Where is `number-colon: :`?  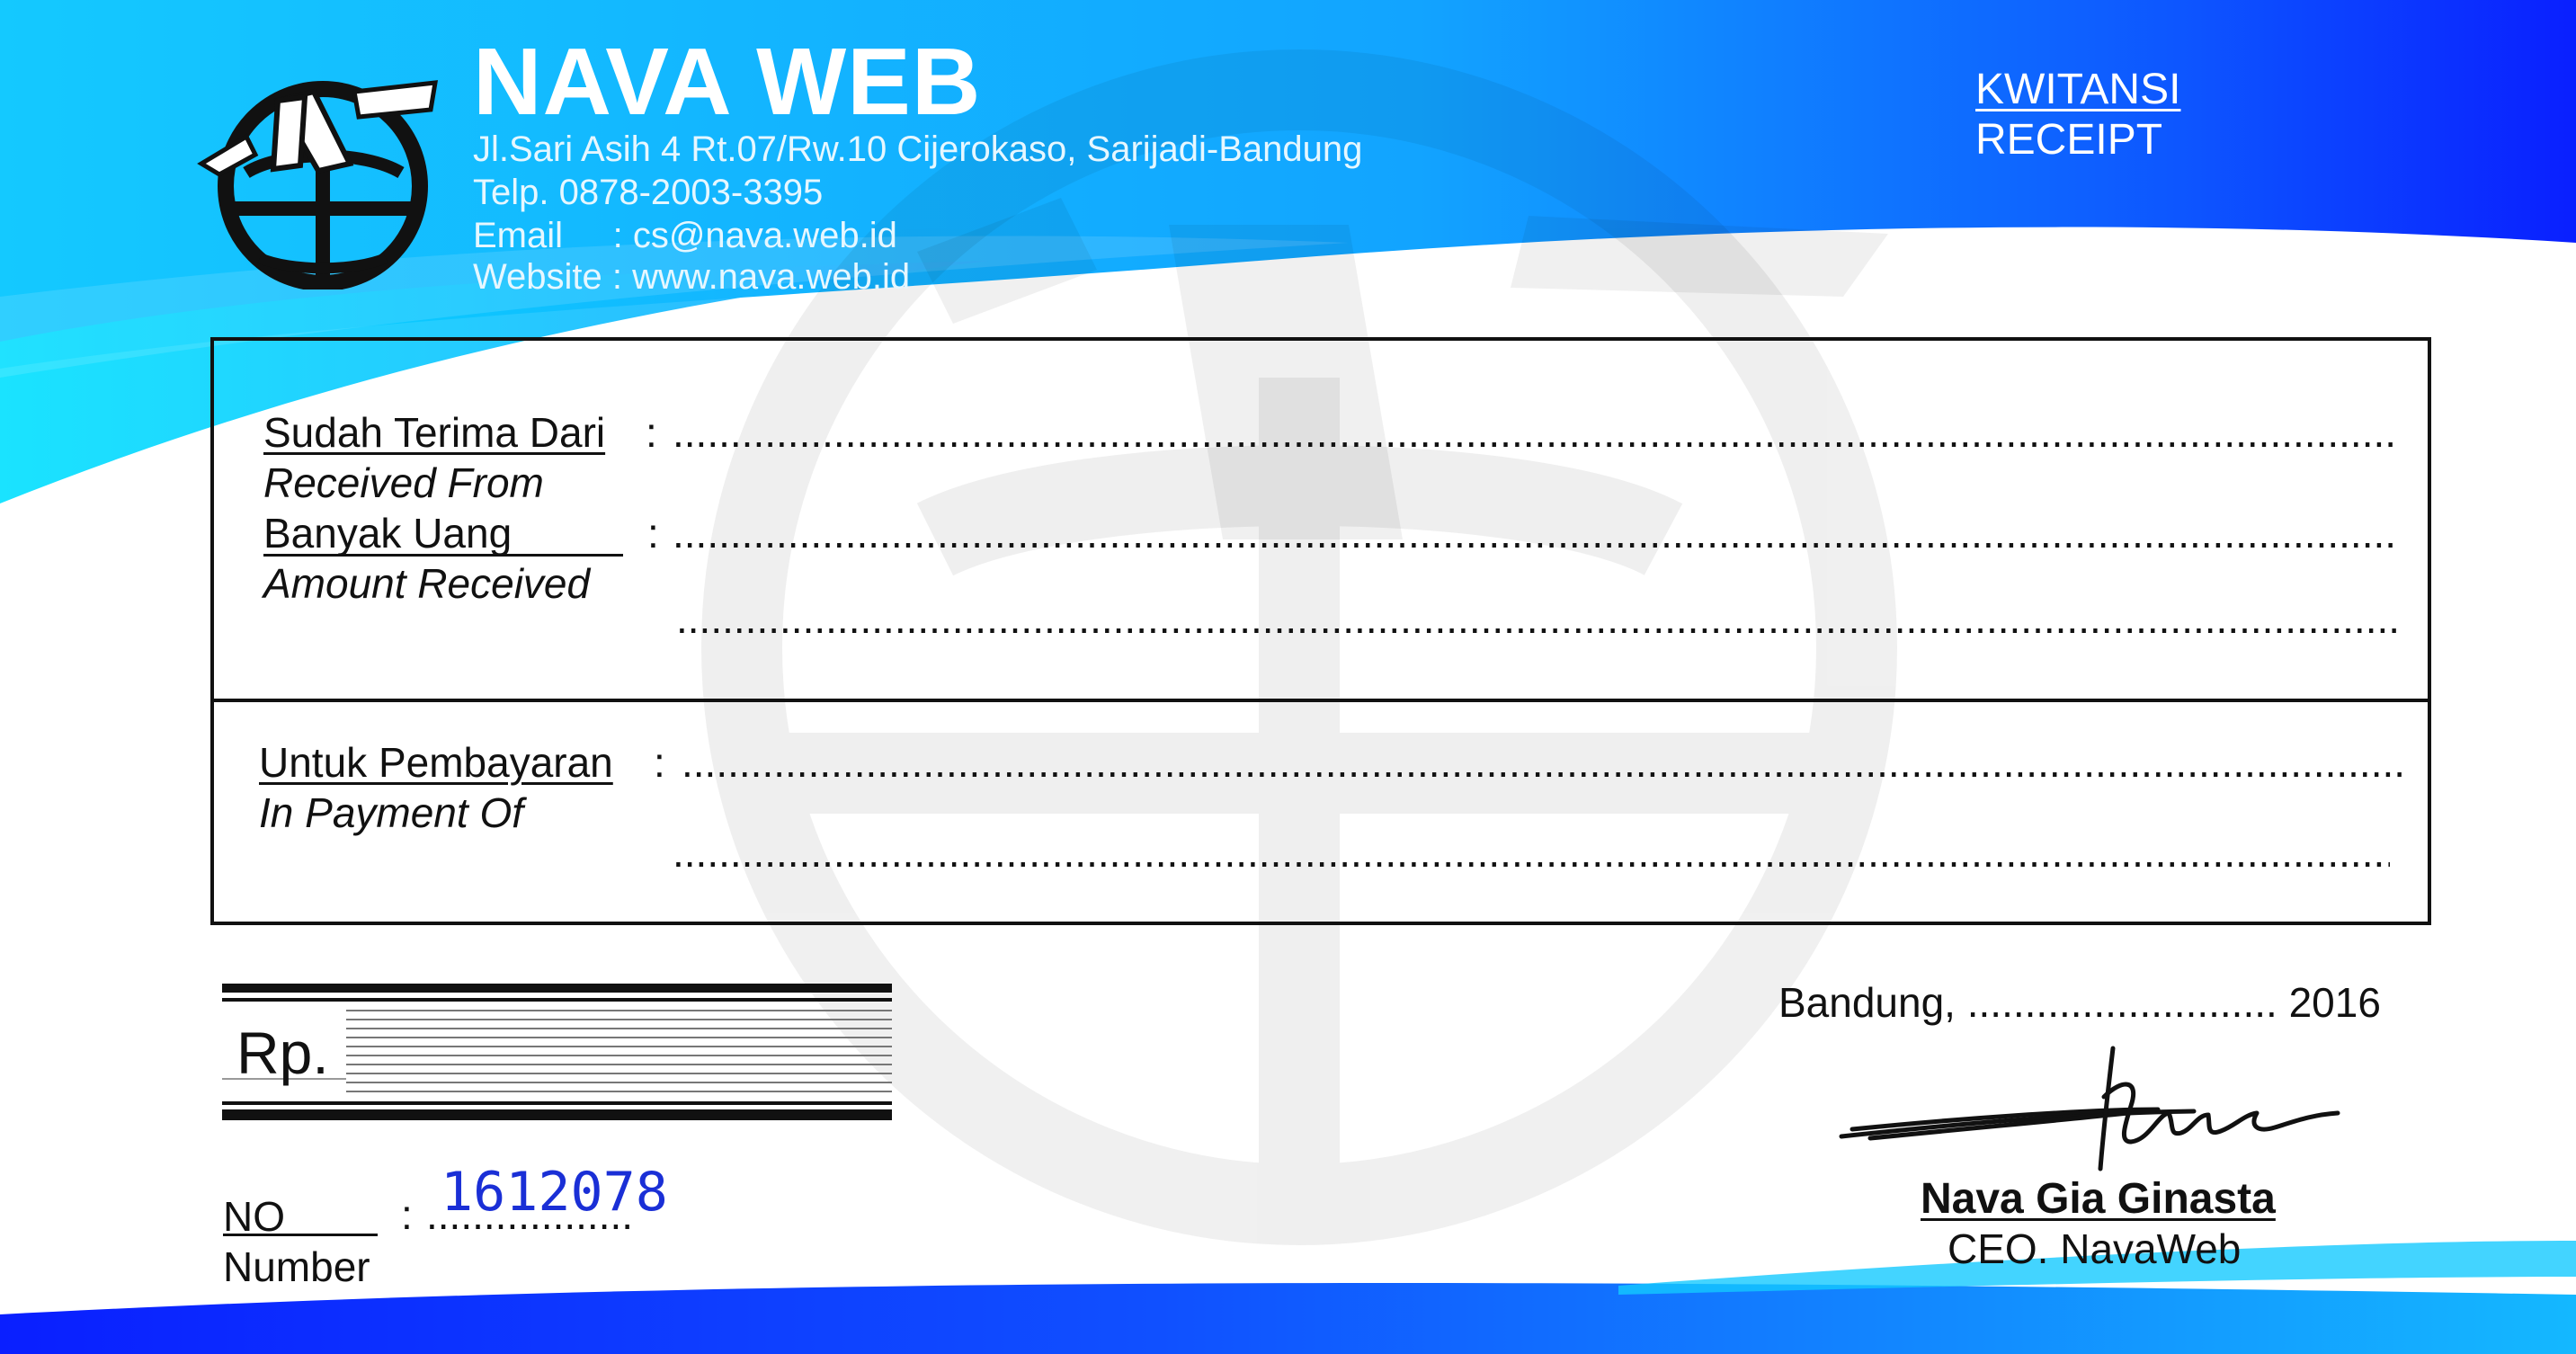
number-colon: : is located at coordinates (407, 1215).